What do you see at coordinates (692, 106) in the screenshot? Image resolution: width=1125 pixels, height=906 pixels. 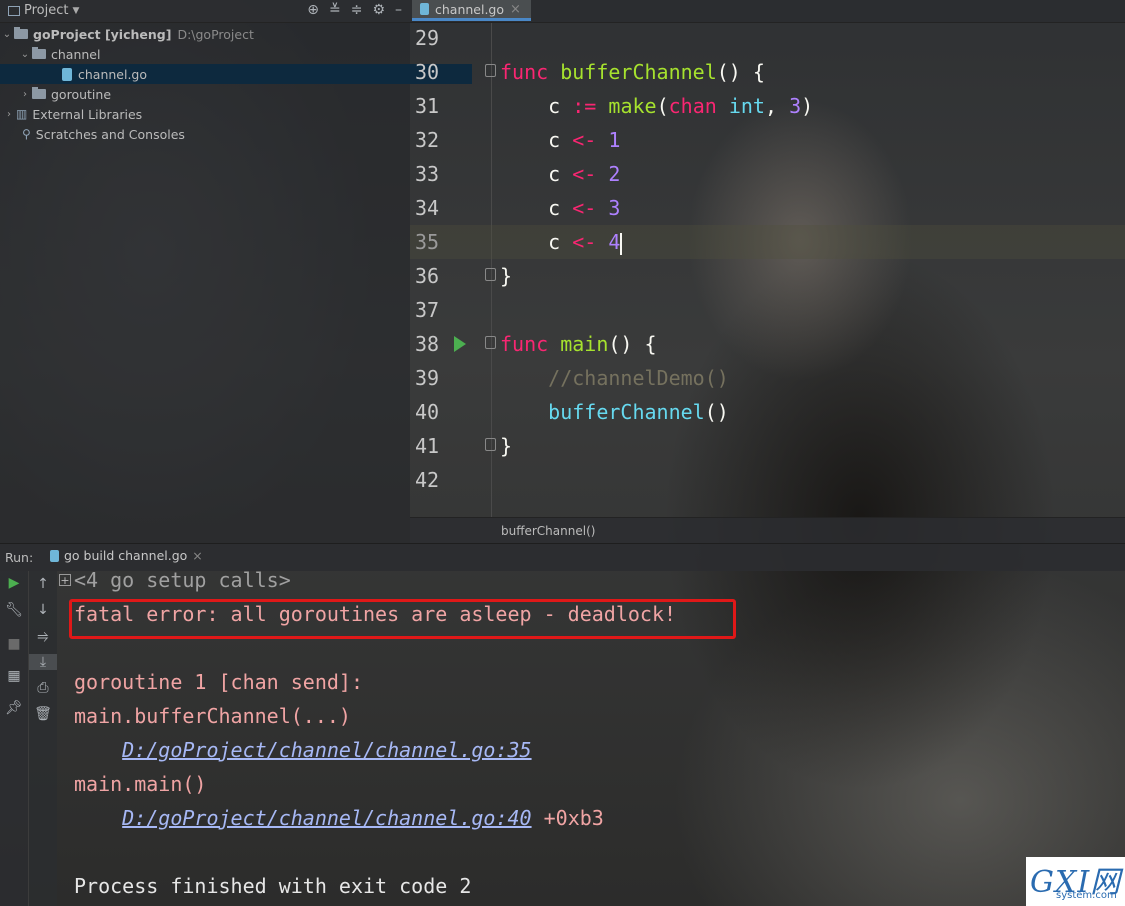 I see `keyword: chan` at bounding box center [692, 106].